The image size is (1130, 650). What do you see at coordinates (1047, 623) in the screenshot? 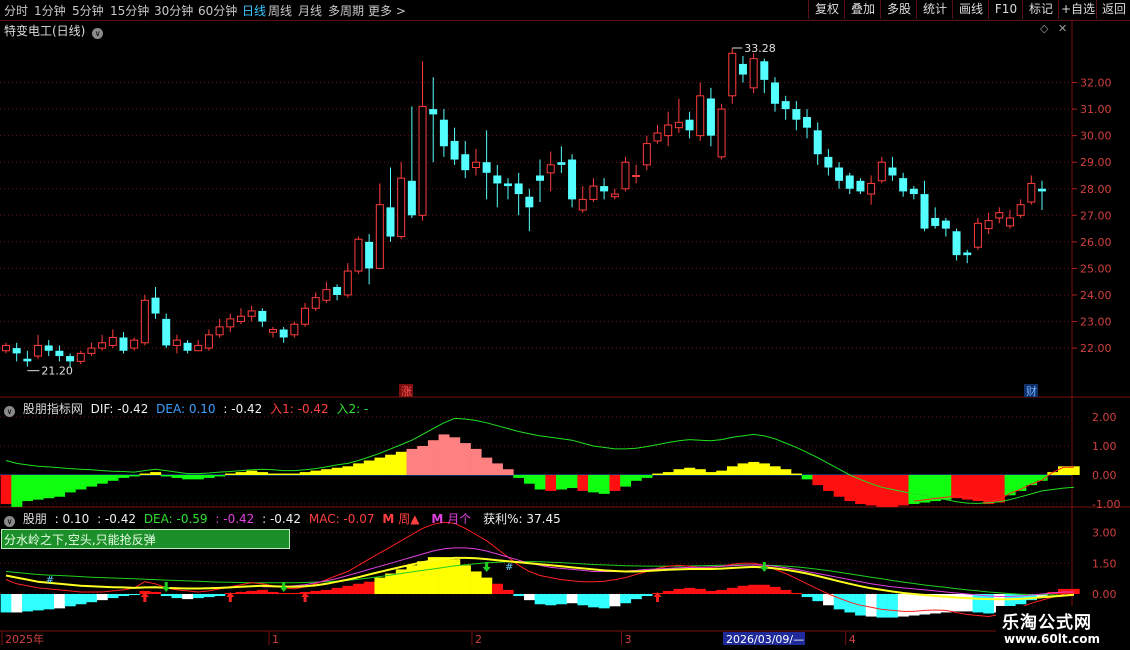
I see `watermark-title: 乐淘公式网` at bounding box center [1047, 623].